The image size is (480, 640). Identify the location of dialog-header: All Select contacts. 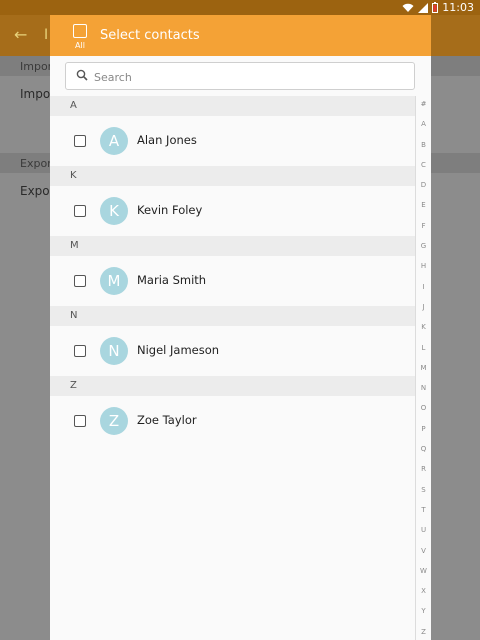
(240, 35).